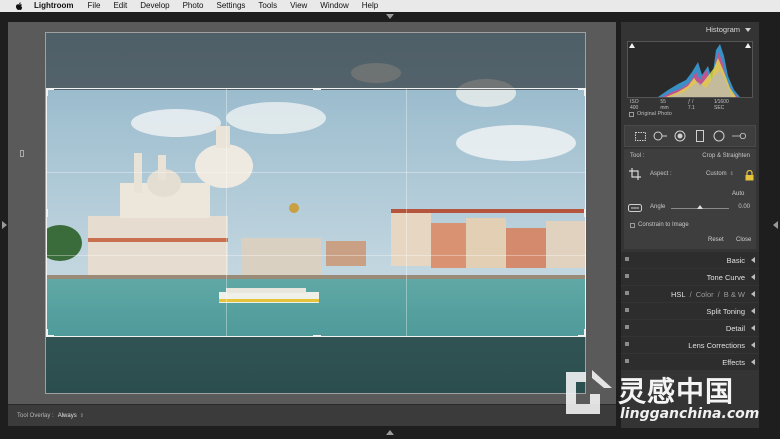 The image size is (780, 439). What do you see at coordinates (690, 277) in the screenshot?
I see `section-tone-curve: Tone Curve` at bounding box center [690, 277].